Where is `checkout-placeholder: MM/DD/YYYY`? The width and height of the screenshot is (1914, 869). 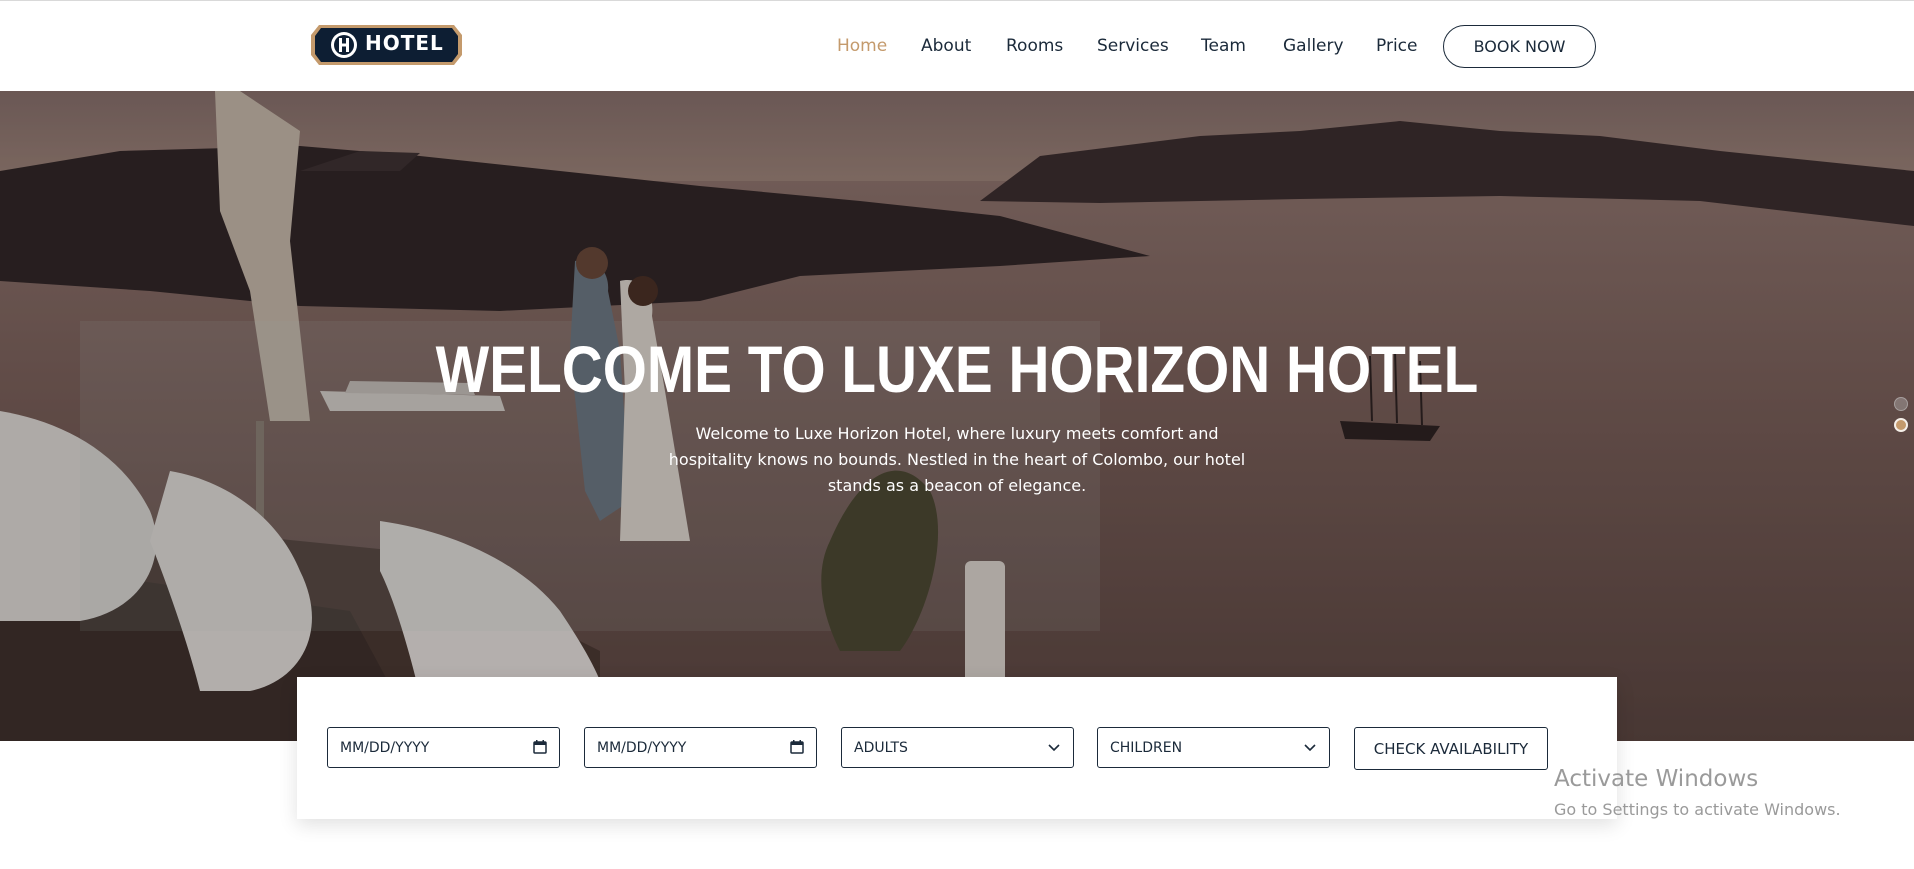 checkout-placeholder: MM/DD/YYYY is located at coordinates (642, 747).